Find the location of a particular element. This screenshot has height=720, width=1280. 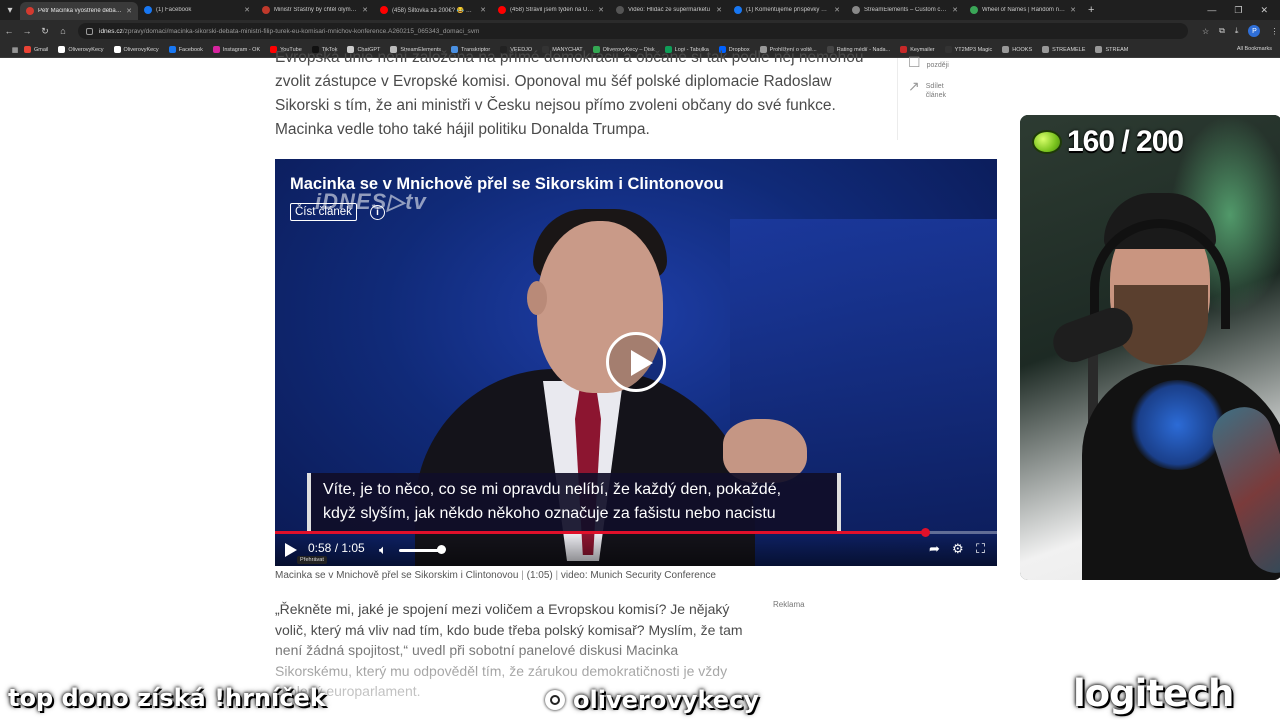

tab-title: (1) Komentujeme příspěvky dané is located at coordinates (788, 10).